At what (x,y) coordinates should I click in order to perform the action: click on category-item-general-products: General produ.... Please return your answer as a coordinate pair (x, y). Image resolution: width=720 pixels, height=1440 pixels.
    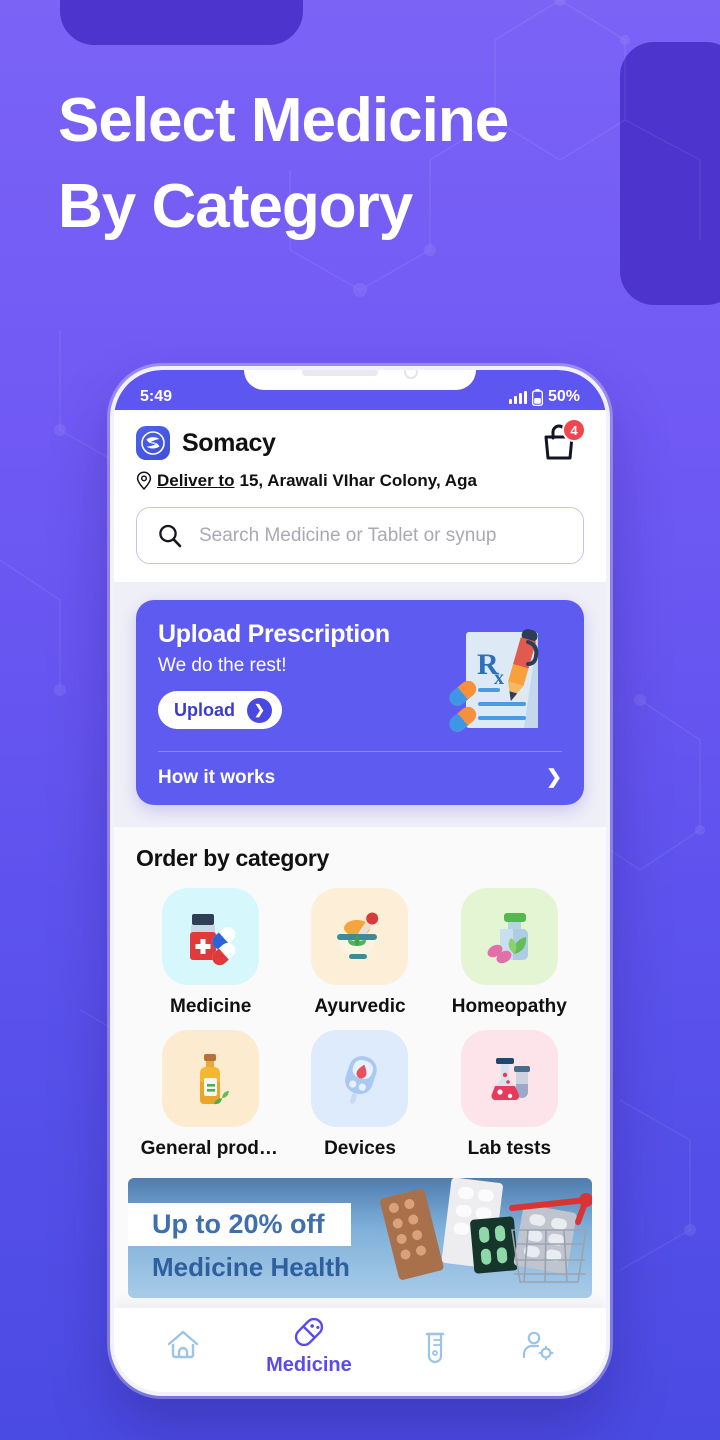
    Looking at the image, I should click on (210, 1095).